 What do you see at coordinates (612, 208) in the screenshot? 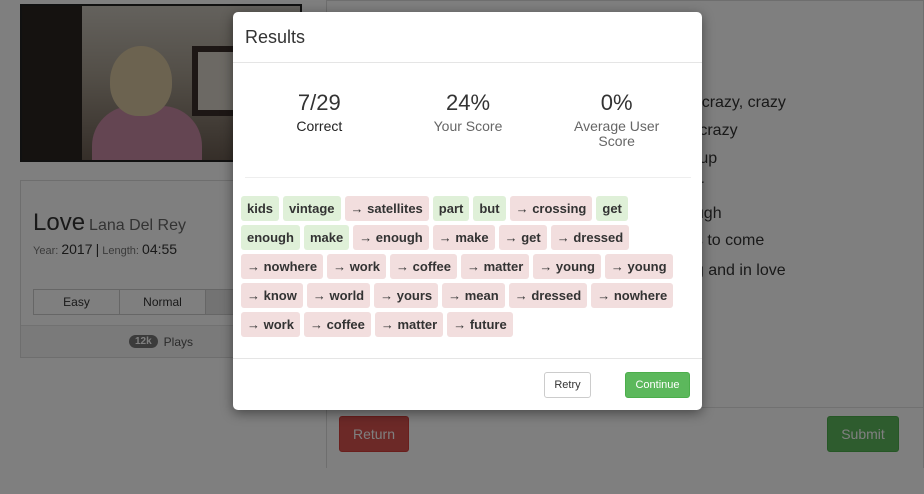
I see `correct-word-chip: get` at bounding box center [612, 208].